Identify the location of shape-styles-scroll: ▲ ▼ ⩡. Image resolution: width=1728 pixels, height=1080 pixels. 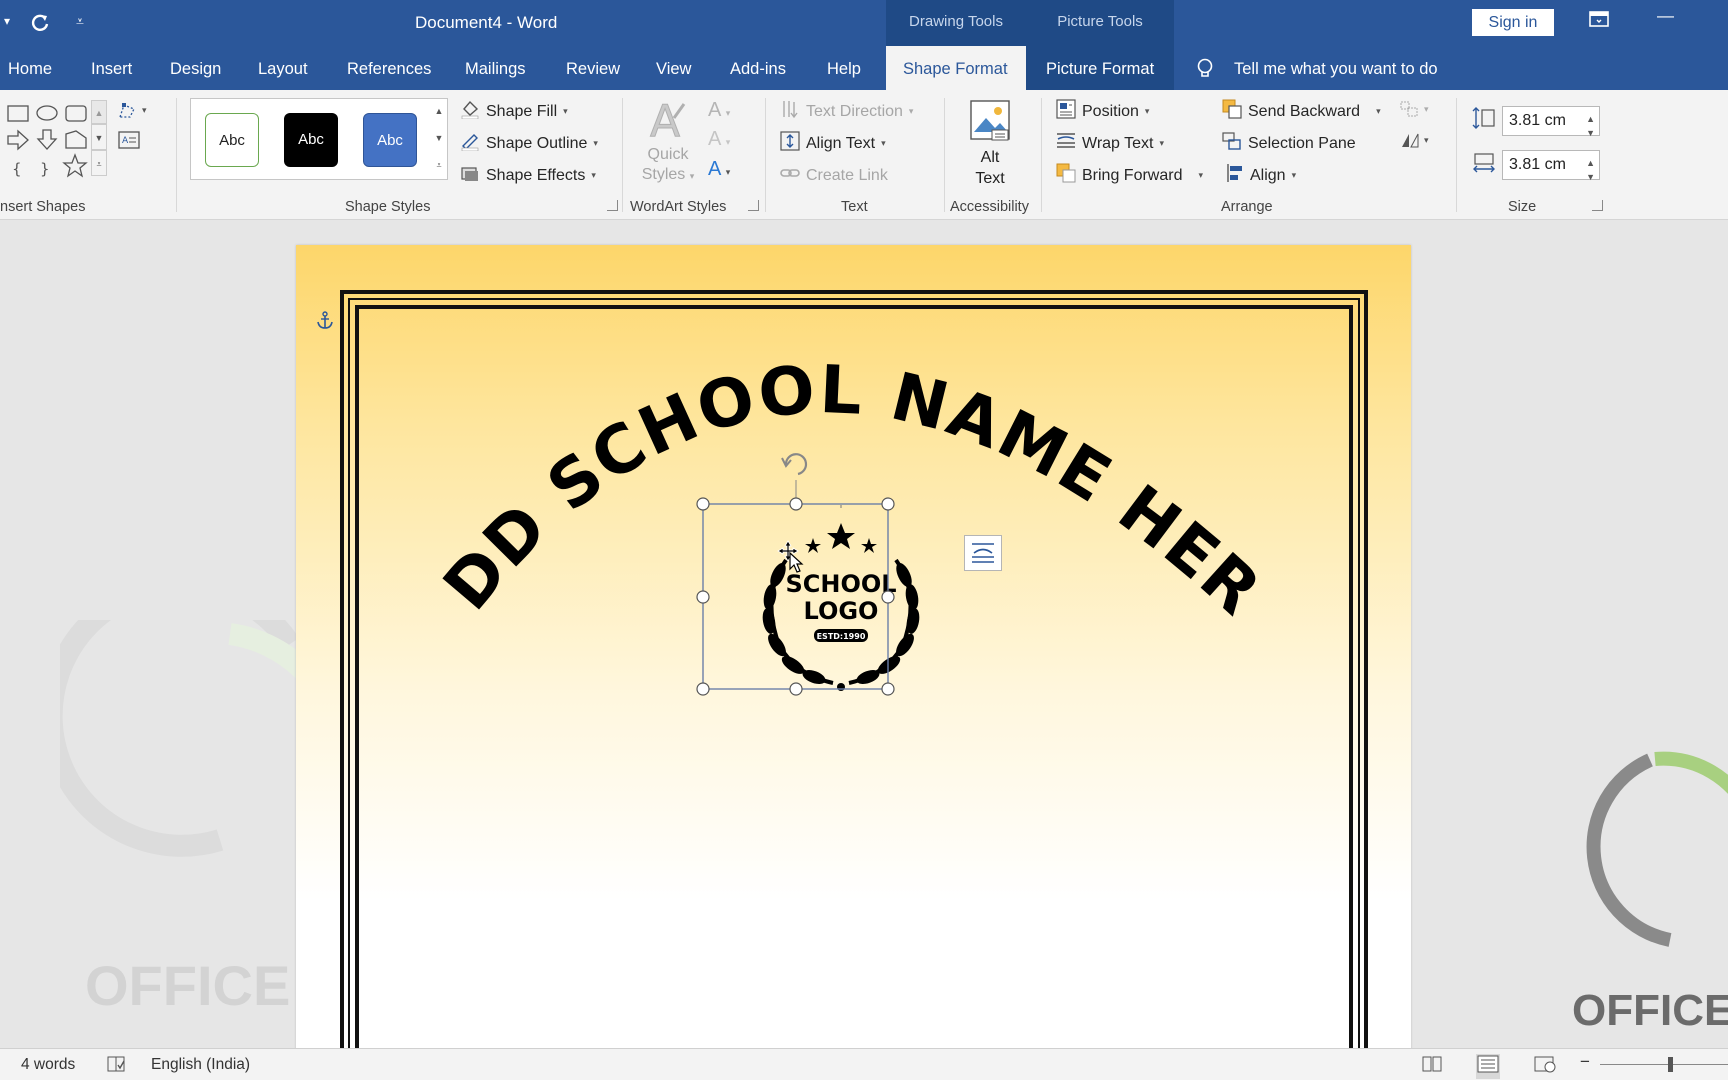
(439, 139).